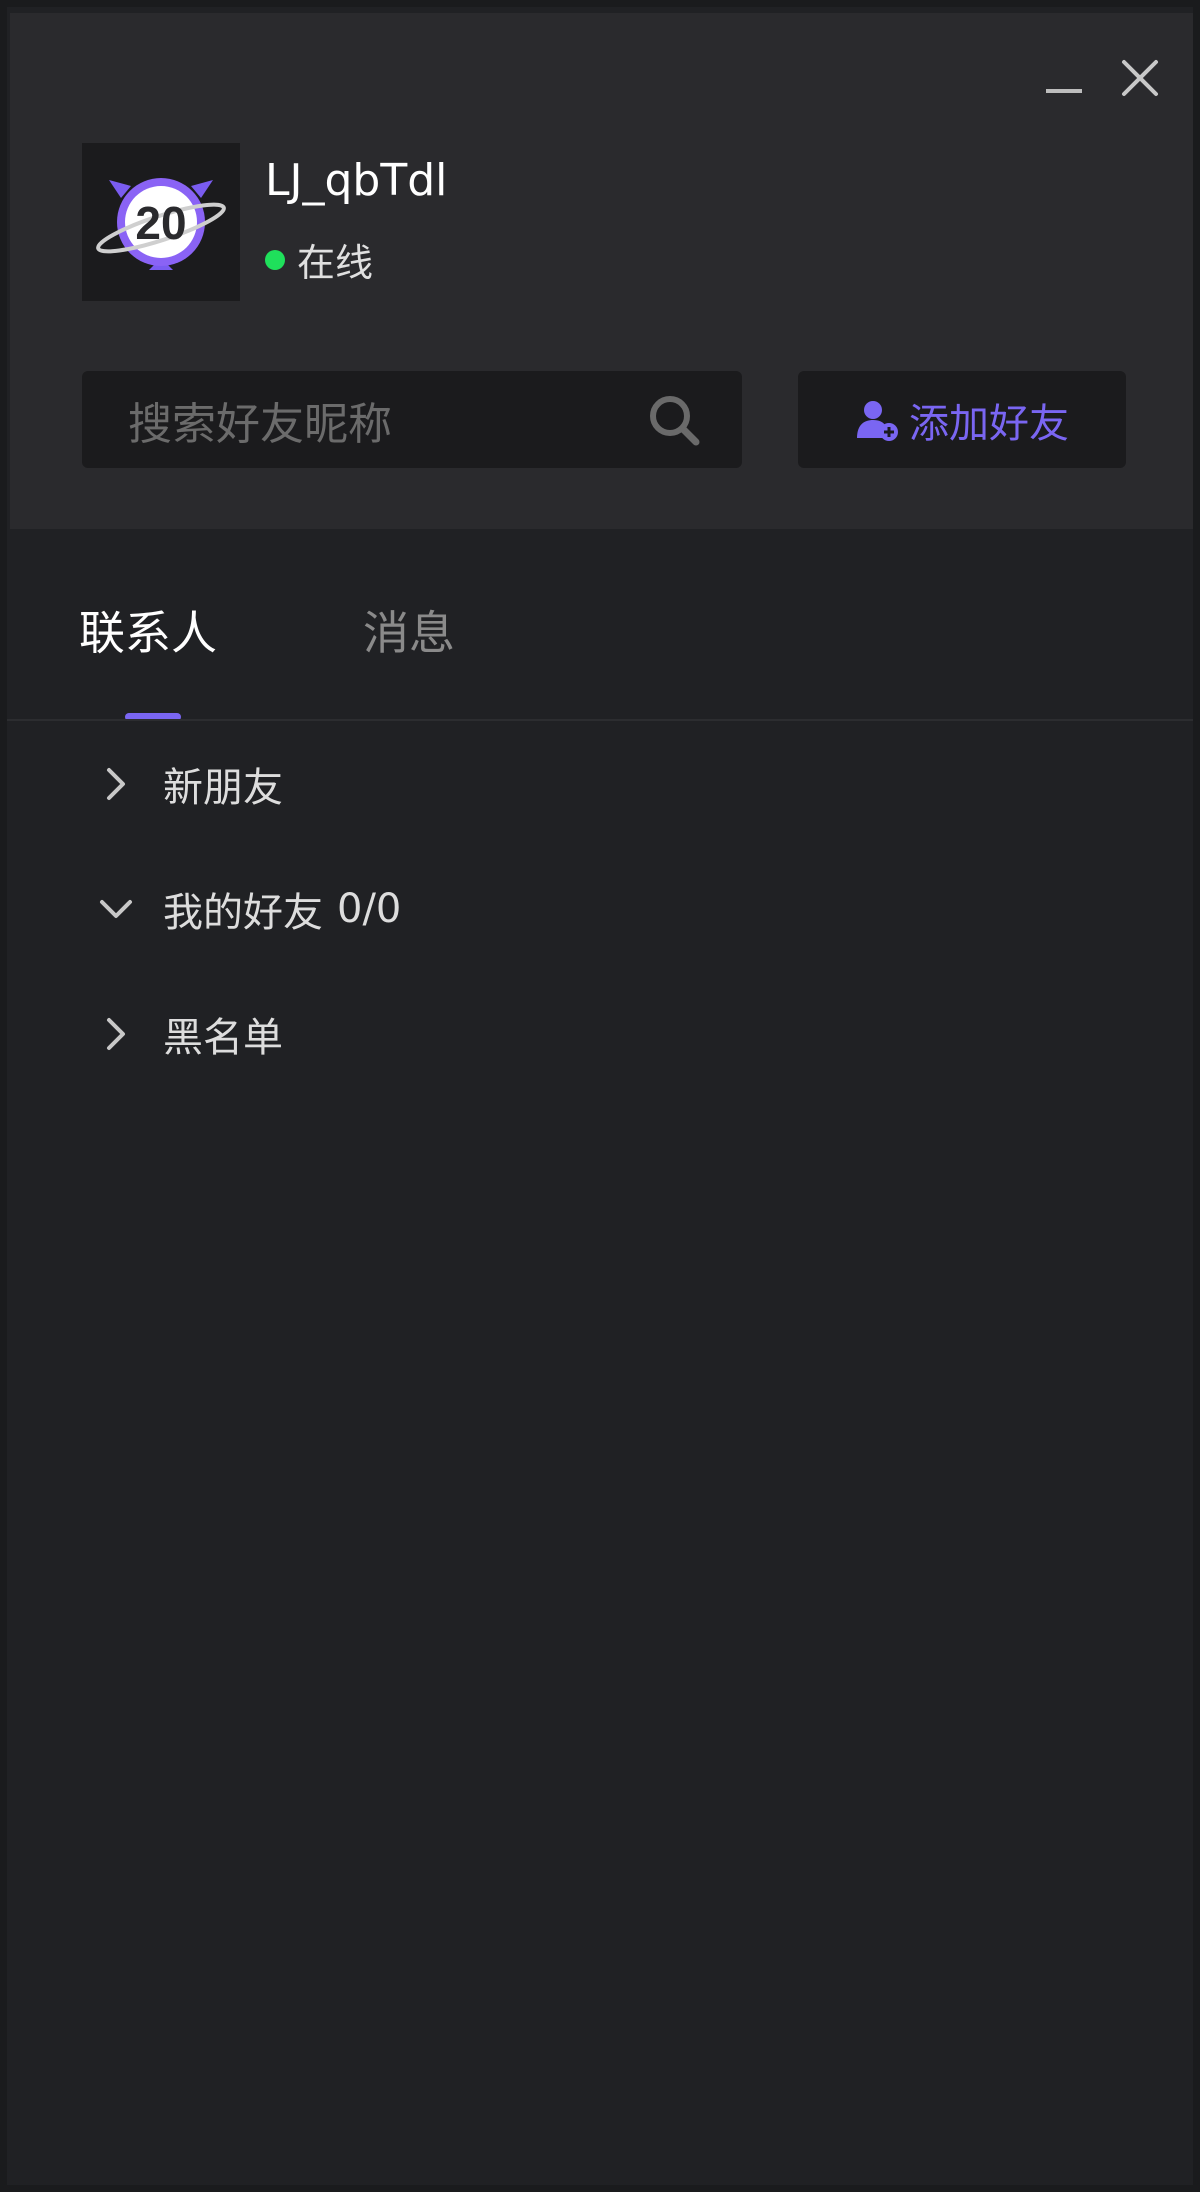 The image size is (1200, 2192). Describe the element at coordinates (600, 625) in the screenshot. I see `tab-bar: 联系人 消息` at that location.